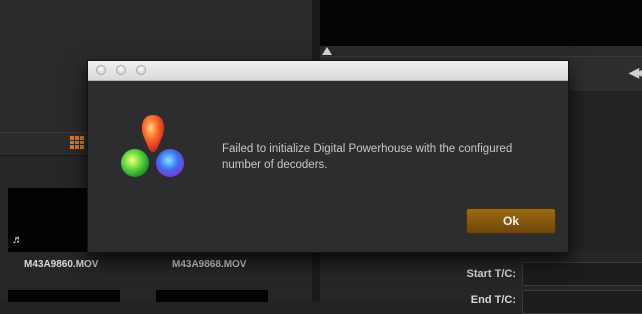 This screenshot has width=642, height=314. Describe the element at coordinates (141, 70) in the screenshot. I see `zoom-window-button` at that location.